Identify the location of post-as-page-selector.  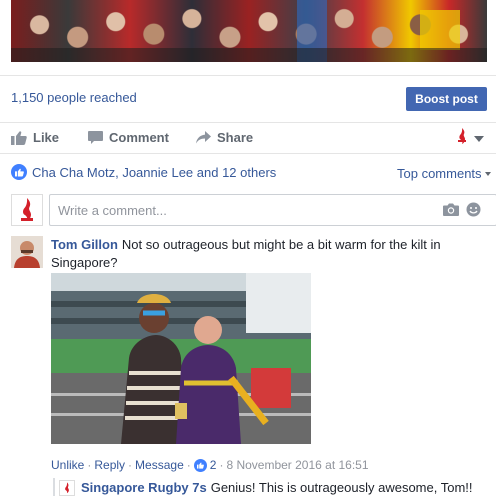
(470, 138).